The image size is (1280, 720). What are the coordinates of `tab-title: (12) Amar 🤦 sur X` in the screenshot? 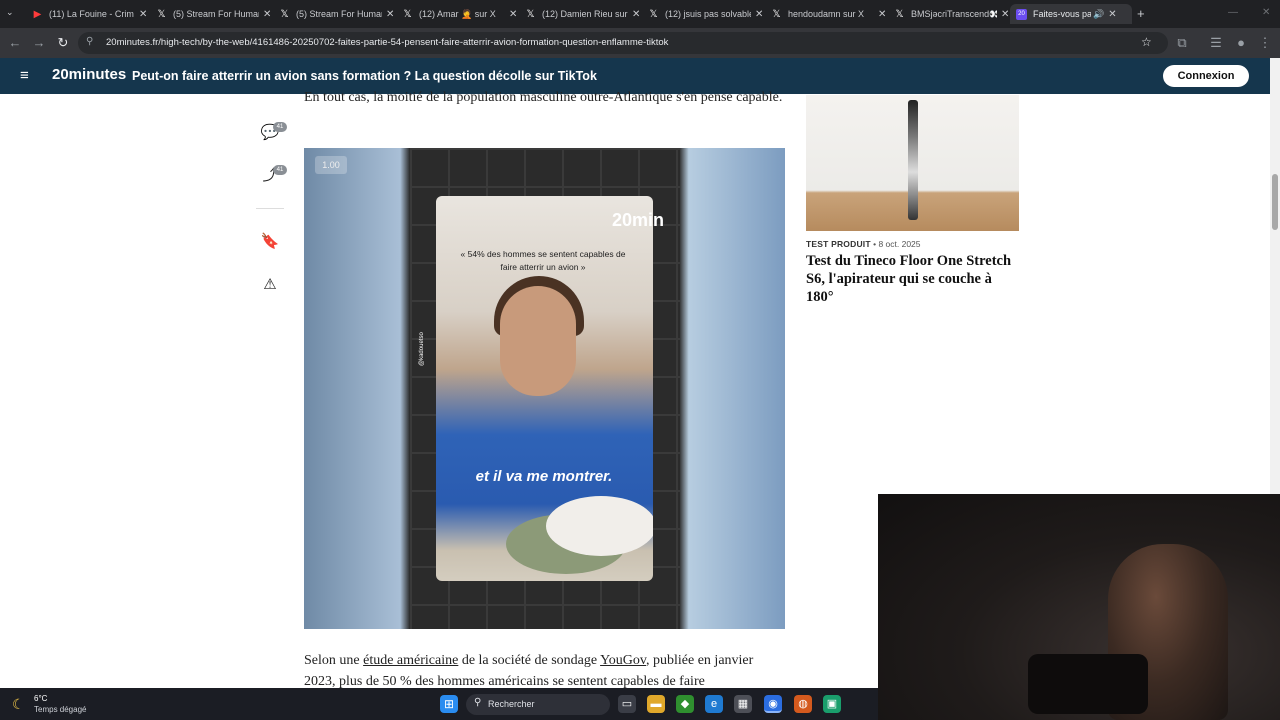 It's located at (457, 13).